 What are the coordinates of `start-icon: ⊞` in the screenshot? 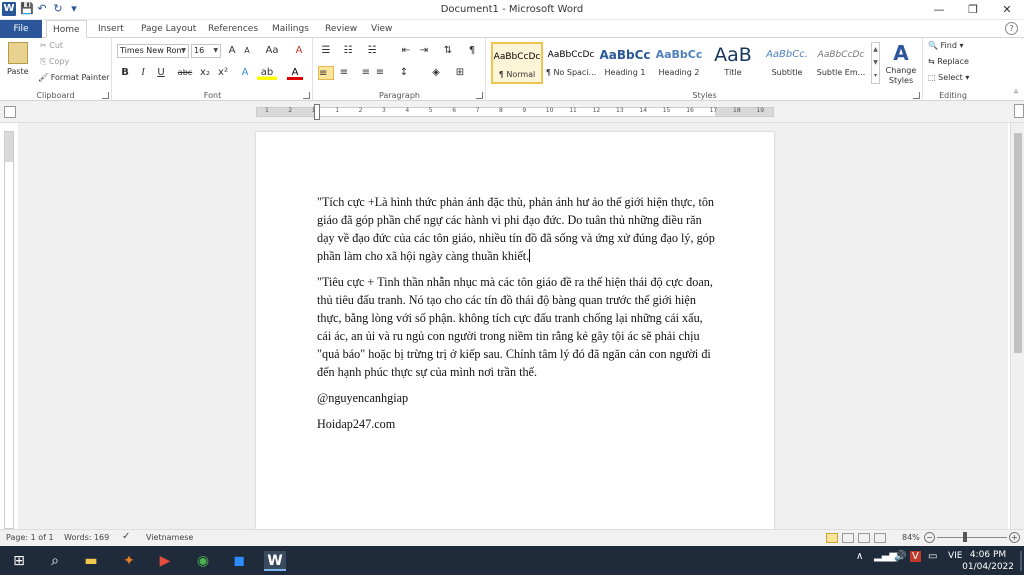 It's located at (19, 561).